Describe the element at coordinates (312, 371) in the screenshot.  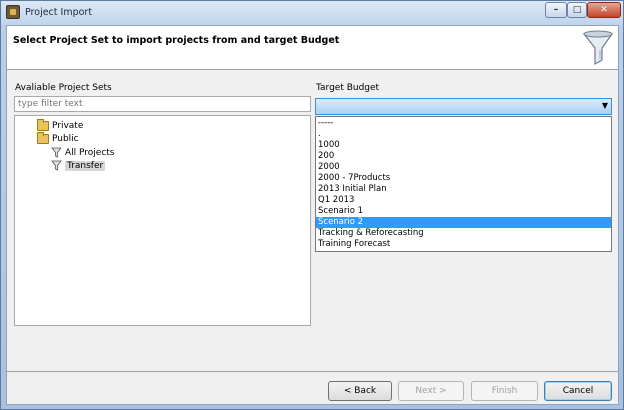
I see `footer-divider` at that location.